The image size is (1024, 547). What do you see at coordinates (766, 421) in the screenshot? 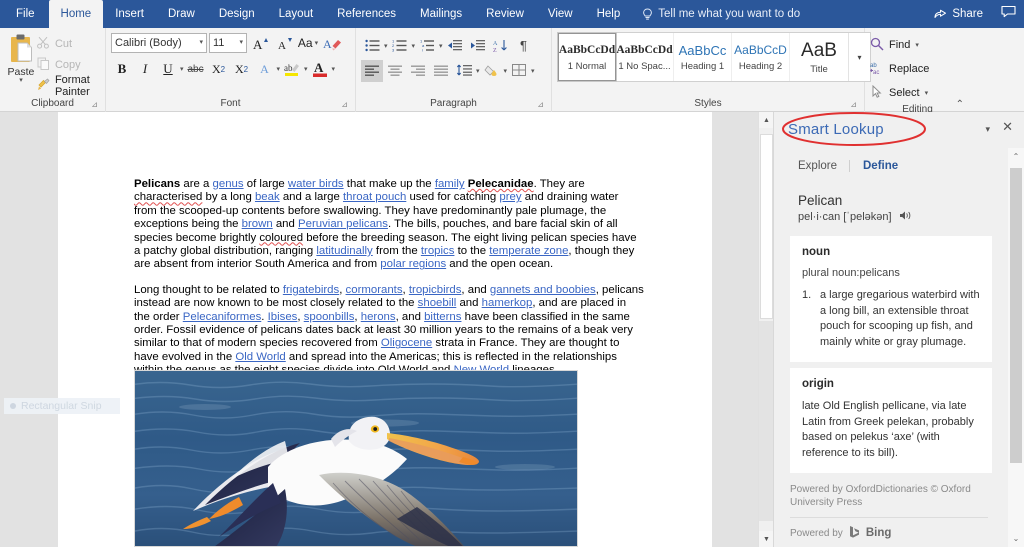
I see `document-scroll-track` at bounding box center [766, 421].